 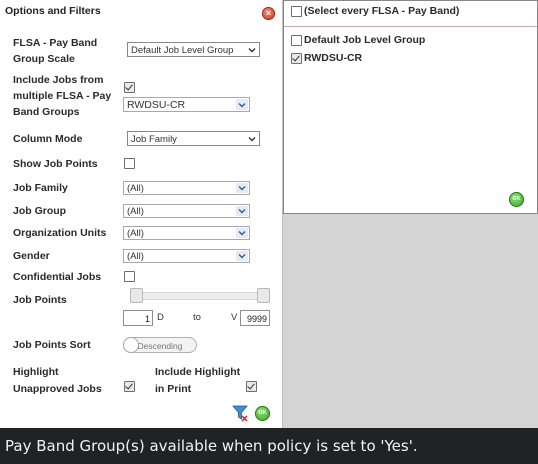 What do you see at coordinates (138, 318) in the screenshot?
I see `job-points-min-input: 1` at bounding box center [138, 318].